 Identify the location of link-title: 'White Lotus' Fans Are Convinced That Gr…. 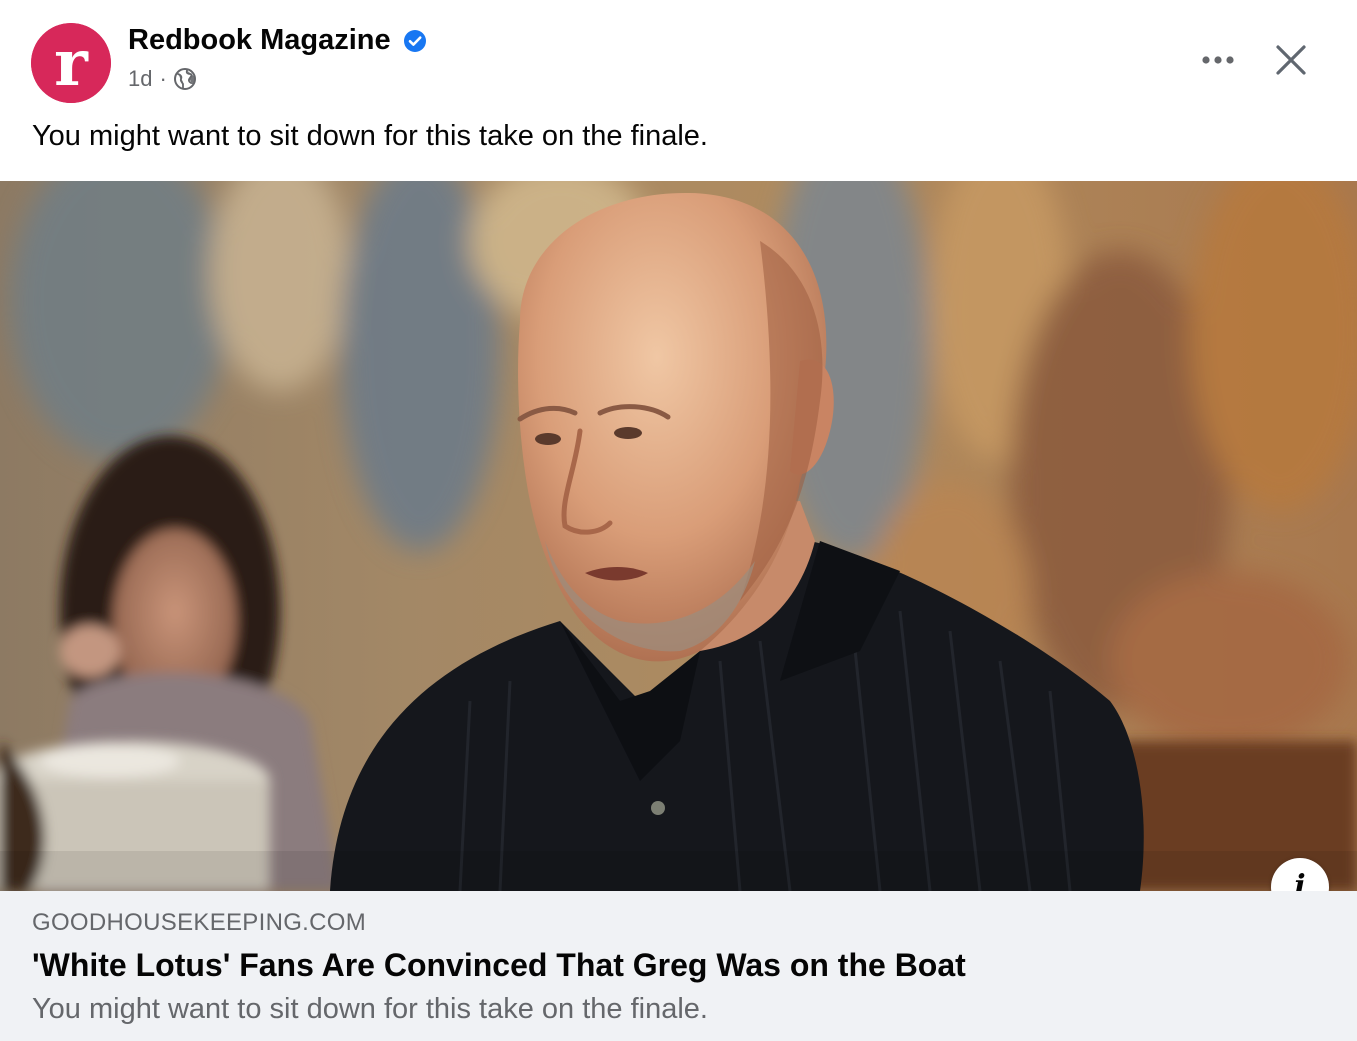
(499, 965).